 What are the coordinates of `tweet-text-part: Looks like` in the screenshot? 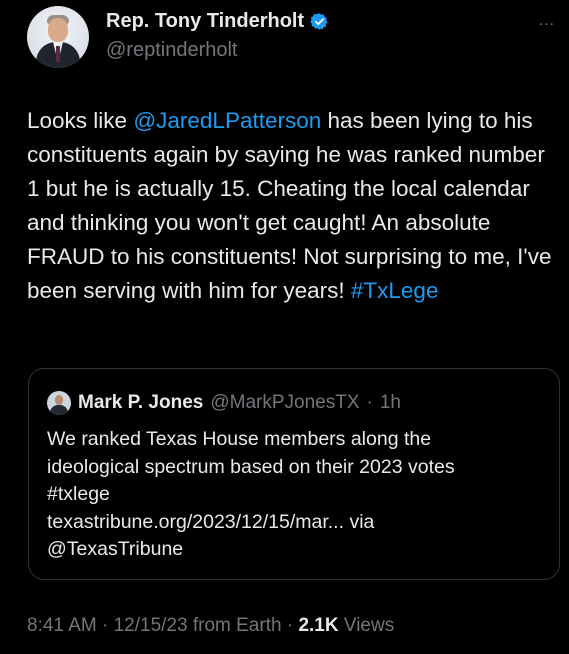 It's located at (80, 120).